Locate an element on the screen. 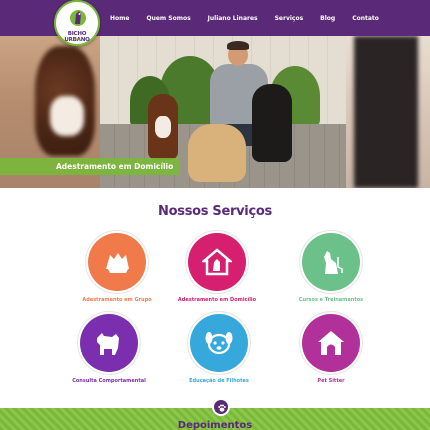 This screenshot has width=430, height=430. service-label: Adestramento em Grupo is located at coordinates (117, 300).